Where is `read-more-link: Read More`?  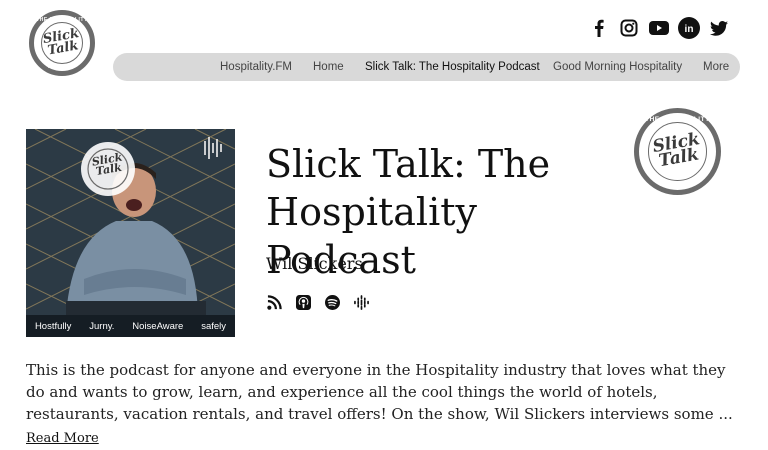 read-more-link: Read More is located at coordinates (62, 438).